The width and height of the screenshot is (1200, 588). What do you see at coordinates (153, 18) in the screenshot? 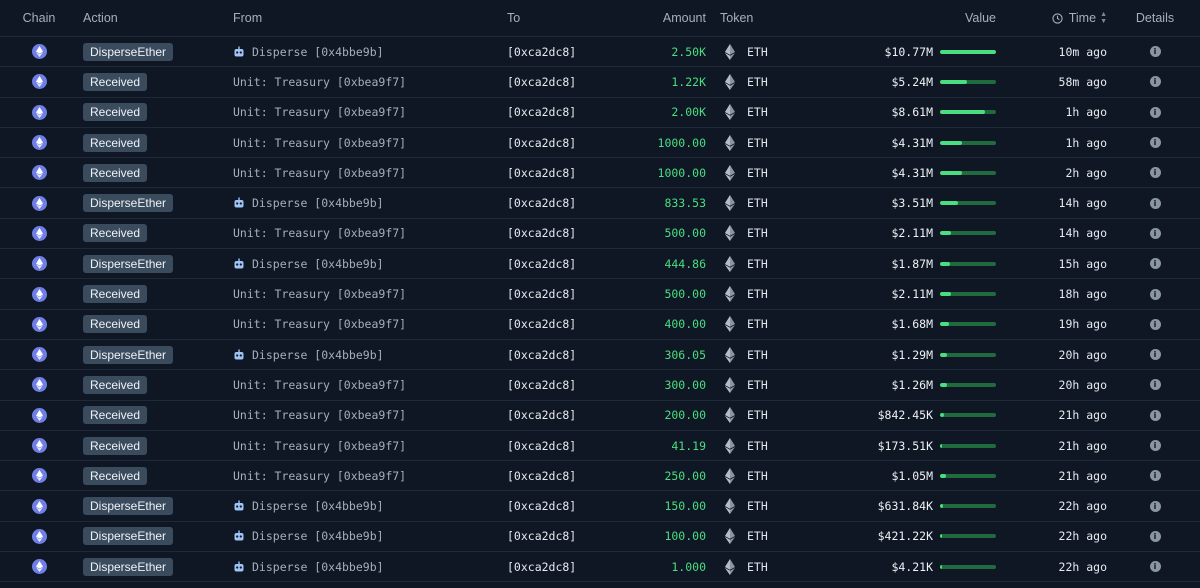
I see `header-action: Action` at bounding box center [153, 18].